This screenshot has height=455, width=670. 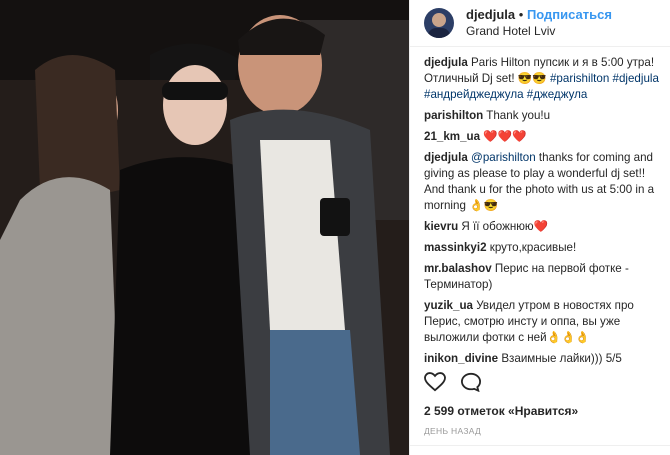 I want to click on comment-user: inikon_divine, so click(x=461, y=358).